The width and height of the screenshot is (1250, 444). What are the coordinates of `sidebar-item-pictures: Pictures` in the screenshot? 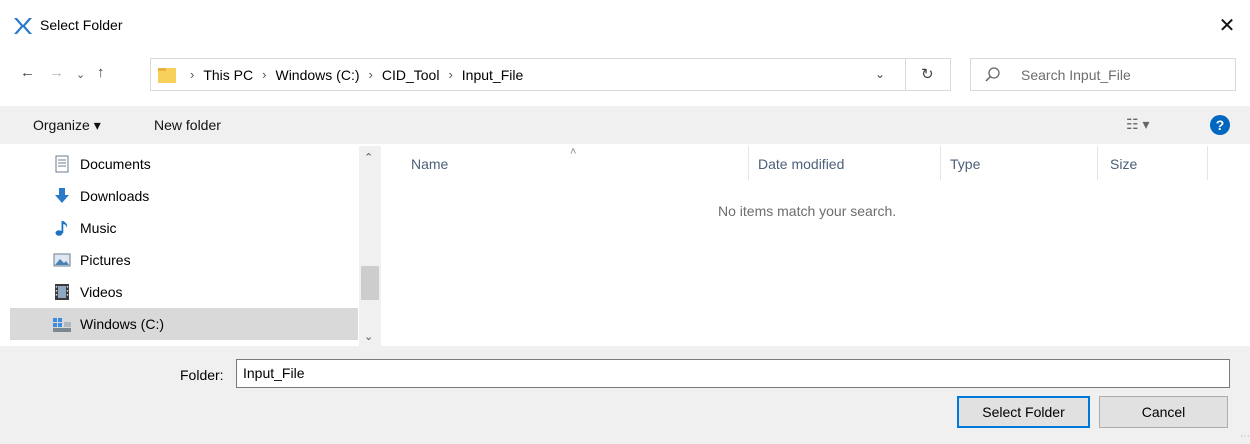 It's located at (184, 260).